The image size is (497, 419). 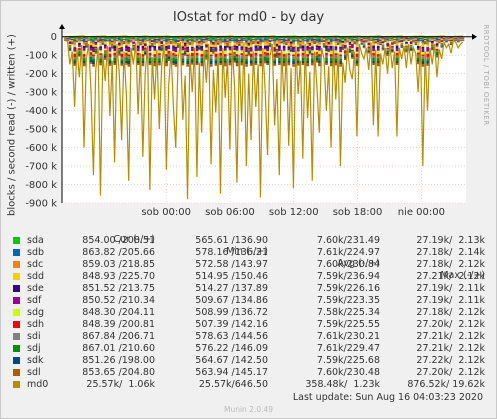 I want to click on legend-avg: 7.59k/236.94, so click(x=348, y=276).